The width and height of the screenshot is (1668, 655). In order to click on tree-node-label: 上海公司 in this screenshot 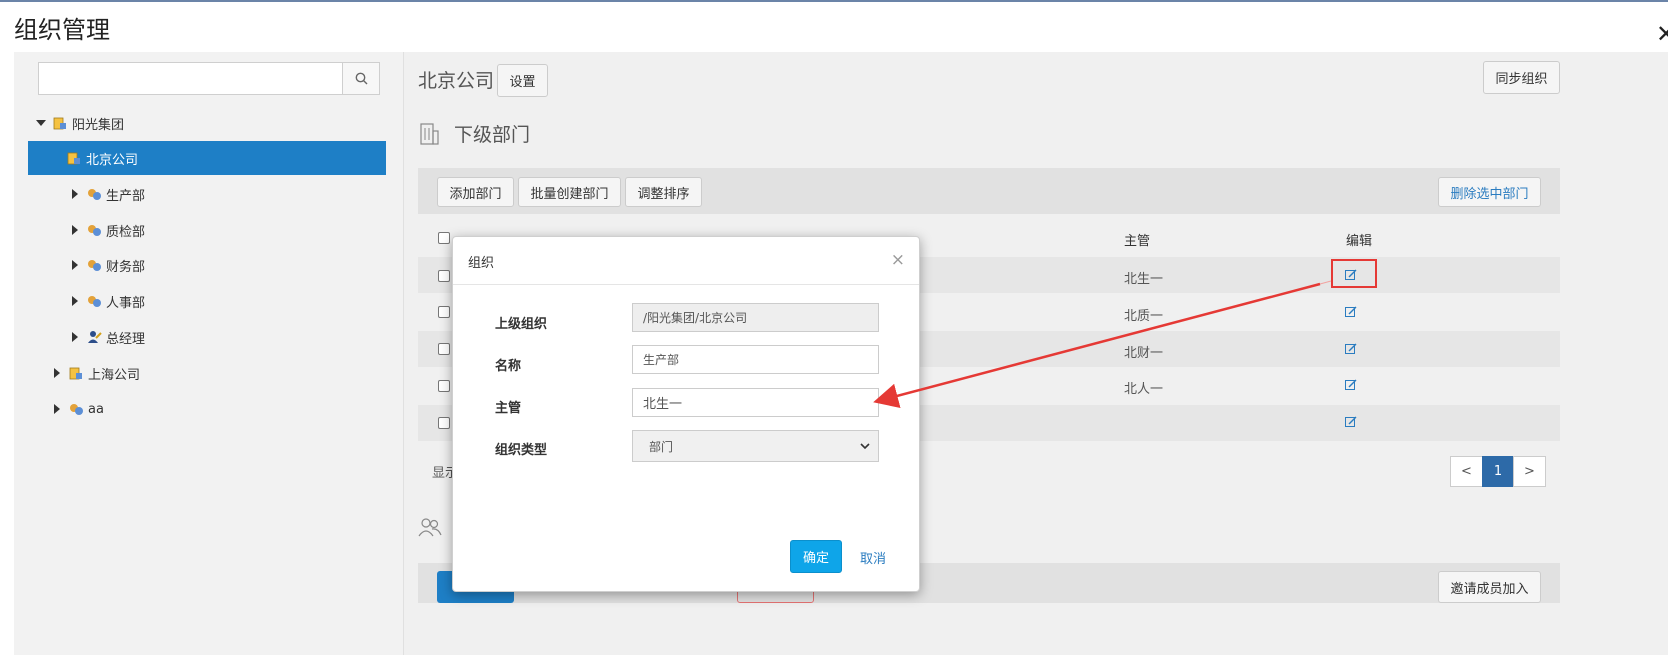, I will do `click(114, 375)`.